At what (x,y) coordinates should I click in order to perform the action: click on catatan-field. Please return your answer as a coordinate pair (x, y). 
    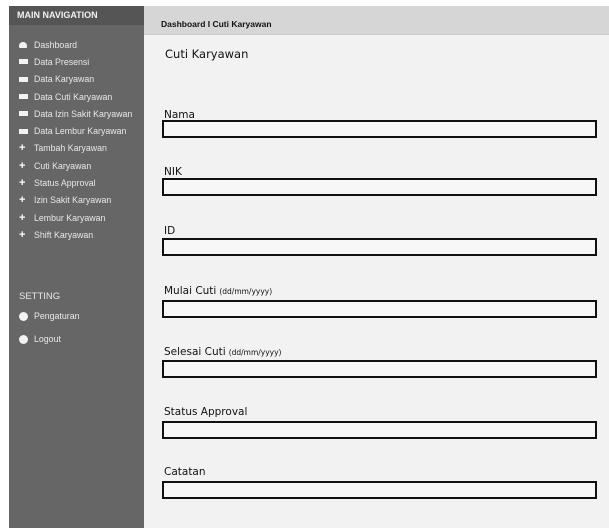
    Looking at the image, I should click on (379, 490).